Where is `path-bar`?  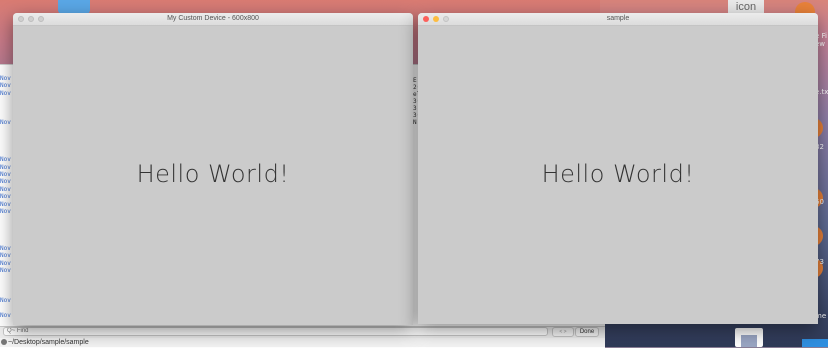
path-bar is located at coordinates (302, 342).